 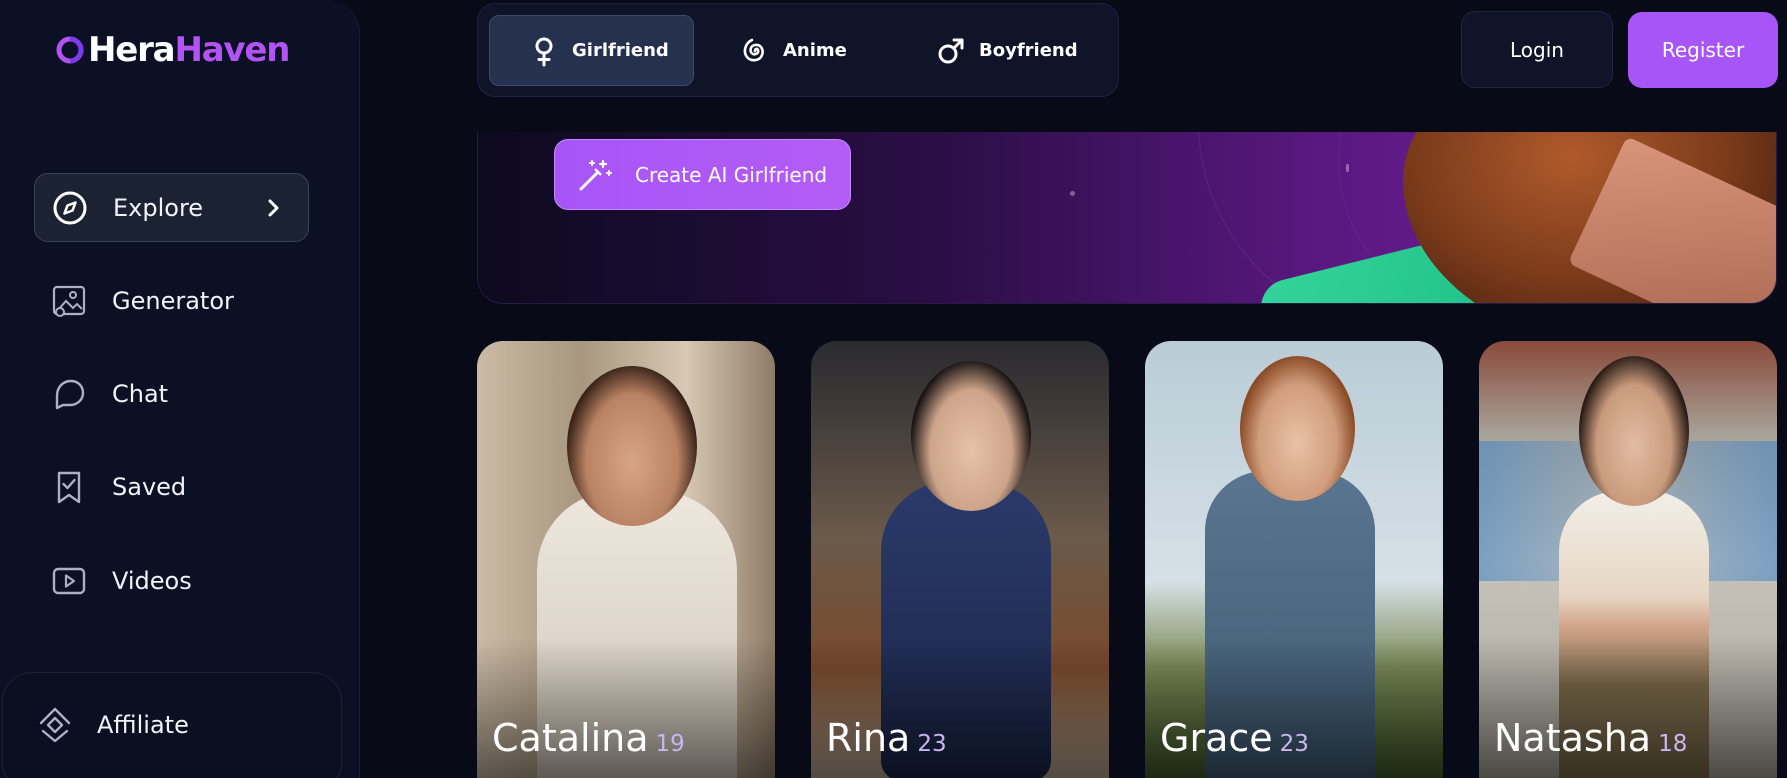 I want to click on register-button: Register, so click(x=1703, y=50).